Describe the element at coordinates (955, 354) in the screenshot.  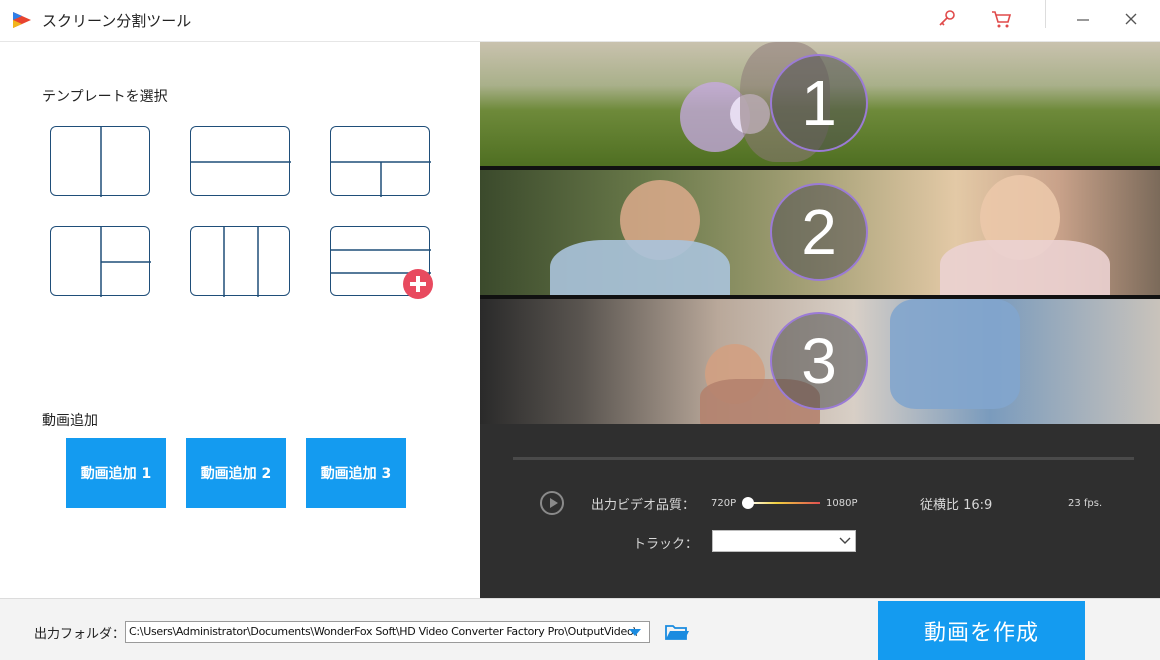
I see `man-shirt-shape` at that location.